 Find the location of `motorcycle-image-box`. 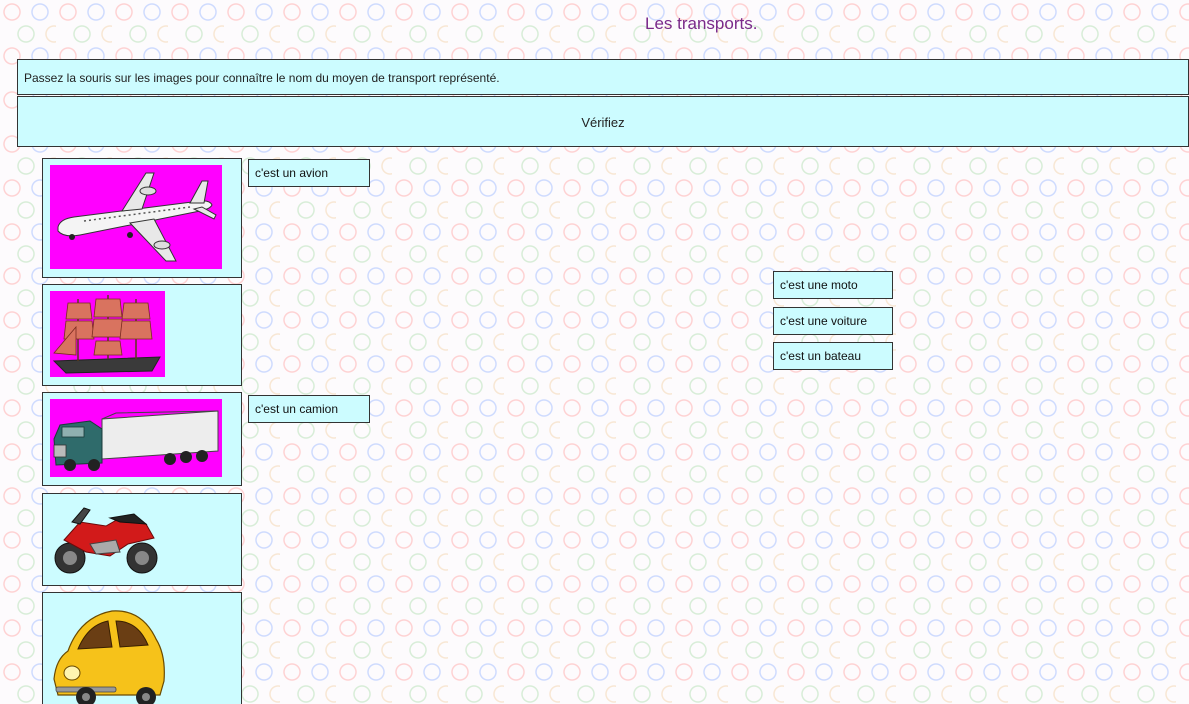

motorcycle-image-box is located at coordinates (142, 539).